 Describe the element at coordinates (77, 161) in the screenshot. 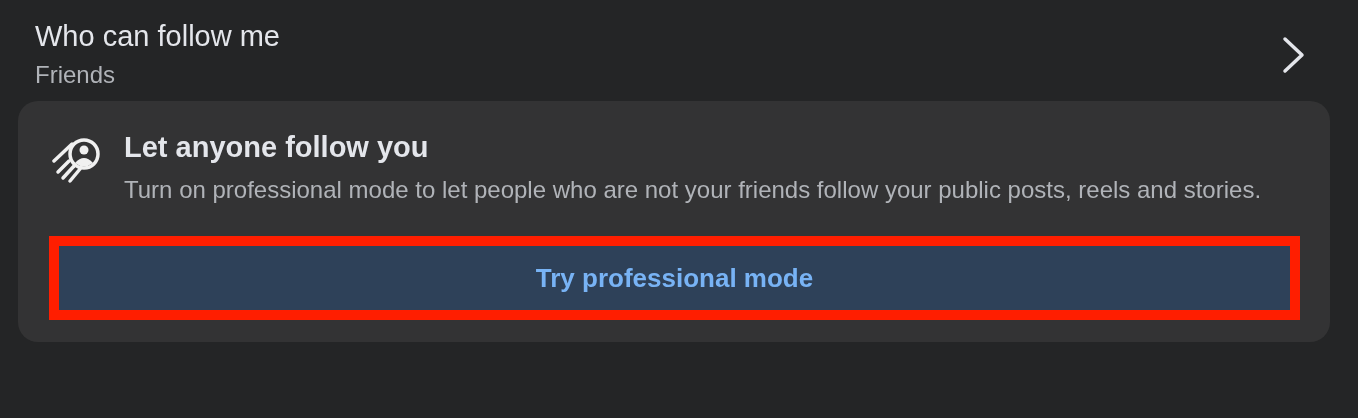

I see `person-speed-icon` at that location.